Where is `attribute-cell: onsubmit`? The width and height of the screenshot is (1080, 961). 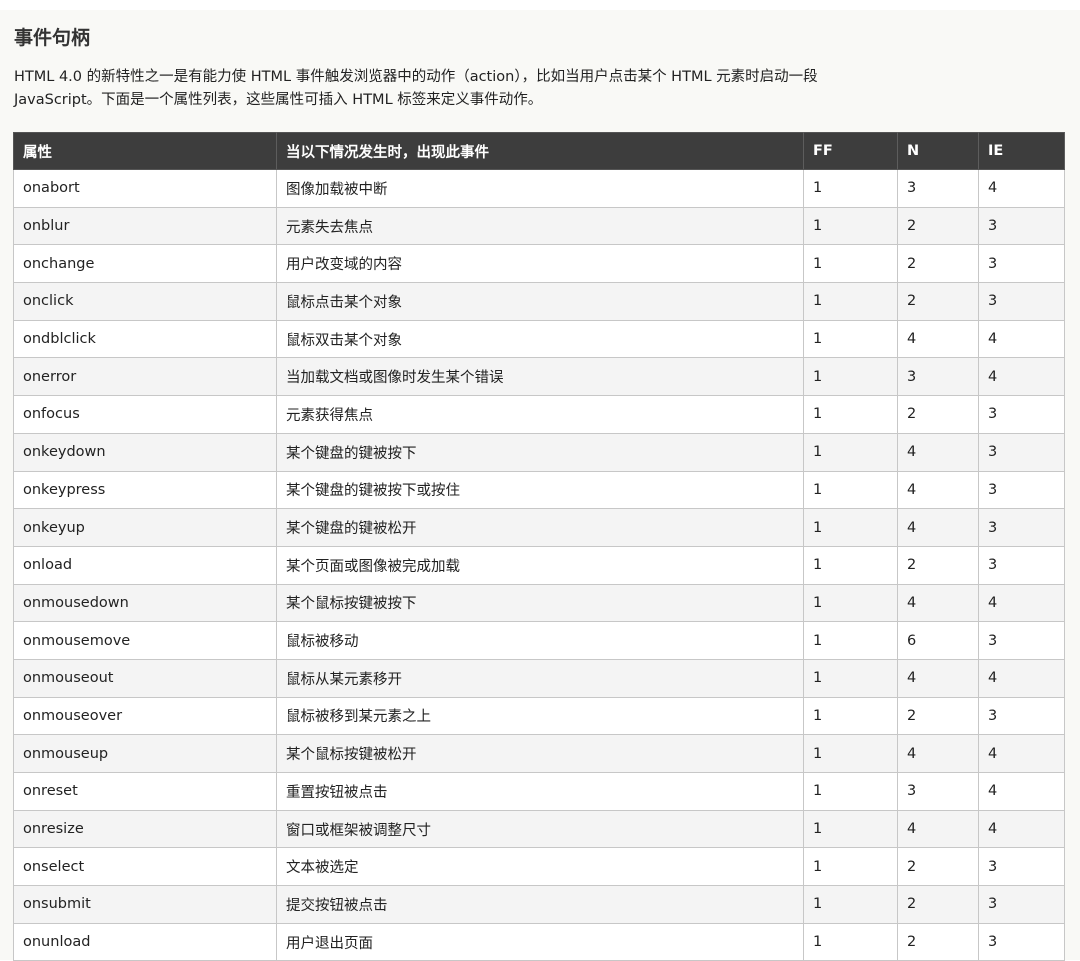
attribute-cell: onsubmit is located at coordinates (145, 904).